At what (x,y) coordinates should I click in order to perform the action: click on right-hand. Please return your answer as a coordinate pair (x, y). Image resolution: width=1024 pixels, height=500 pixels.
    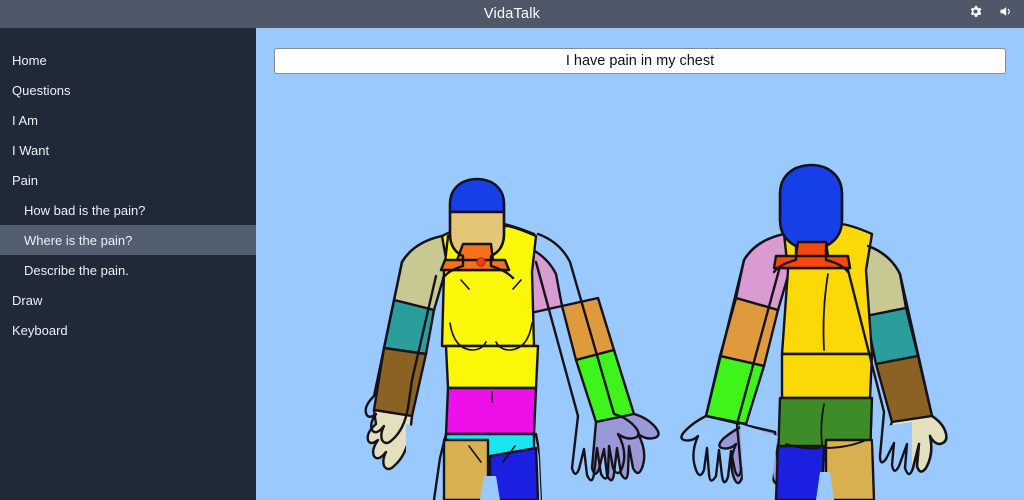
    Looking at the image, I should click on (625, 447).